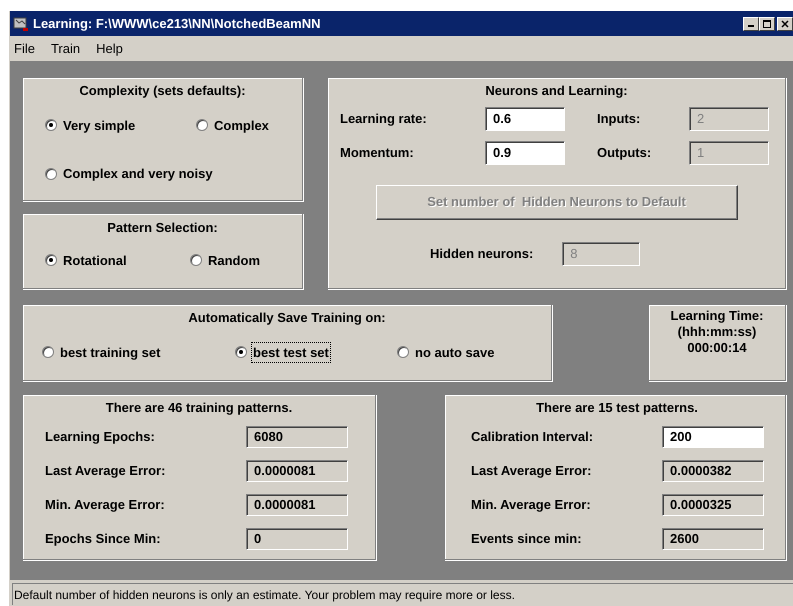 This screenshot has height=606, width=793. Describe the element at coordinates (455, 353) in the screenshot. I see `radio-label: no auto save` at that location.